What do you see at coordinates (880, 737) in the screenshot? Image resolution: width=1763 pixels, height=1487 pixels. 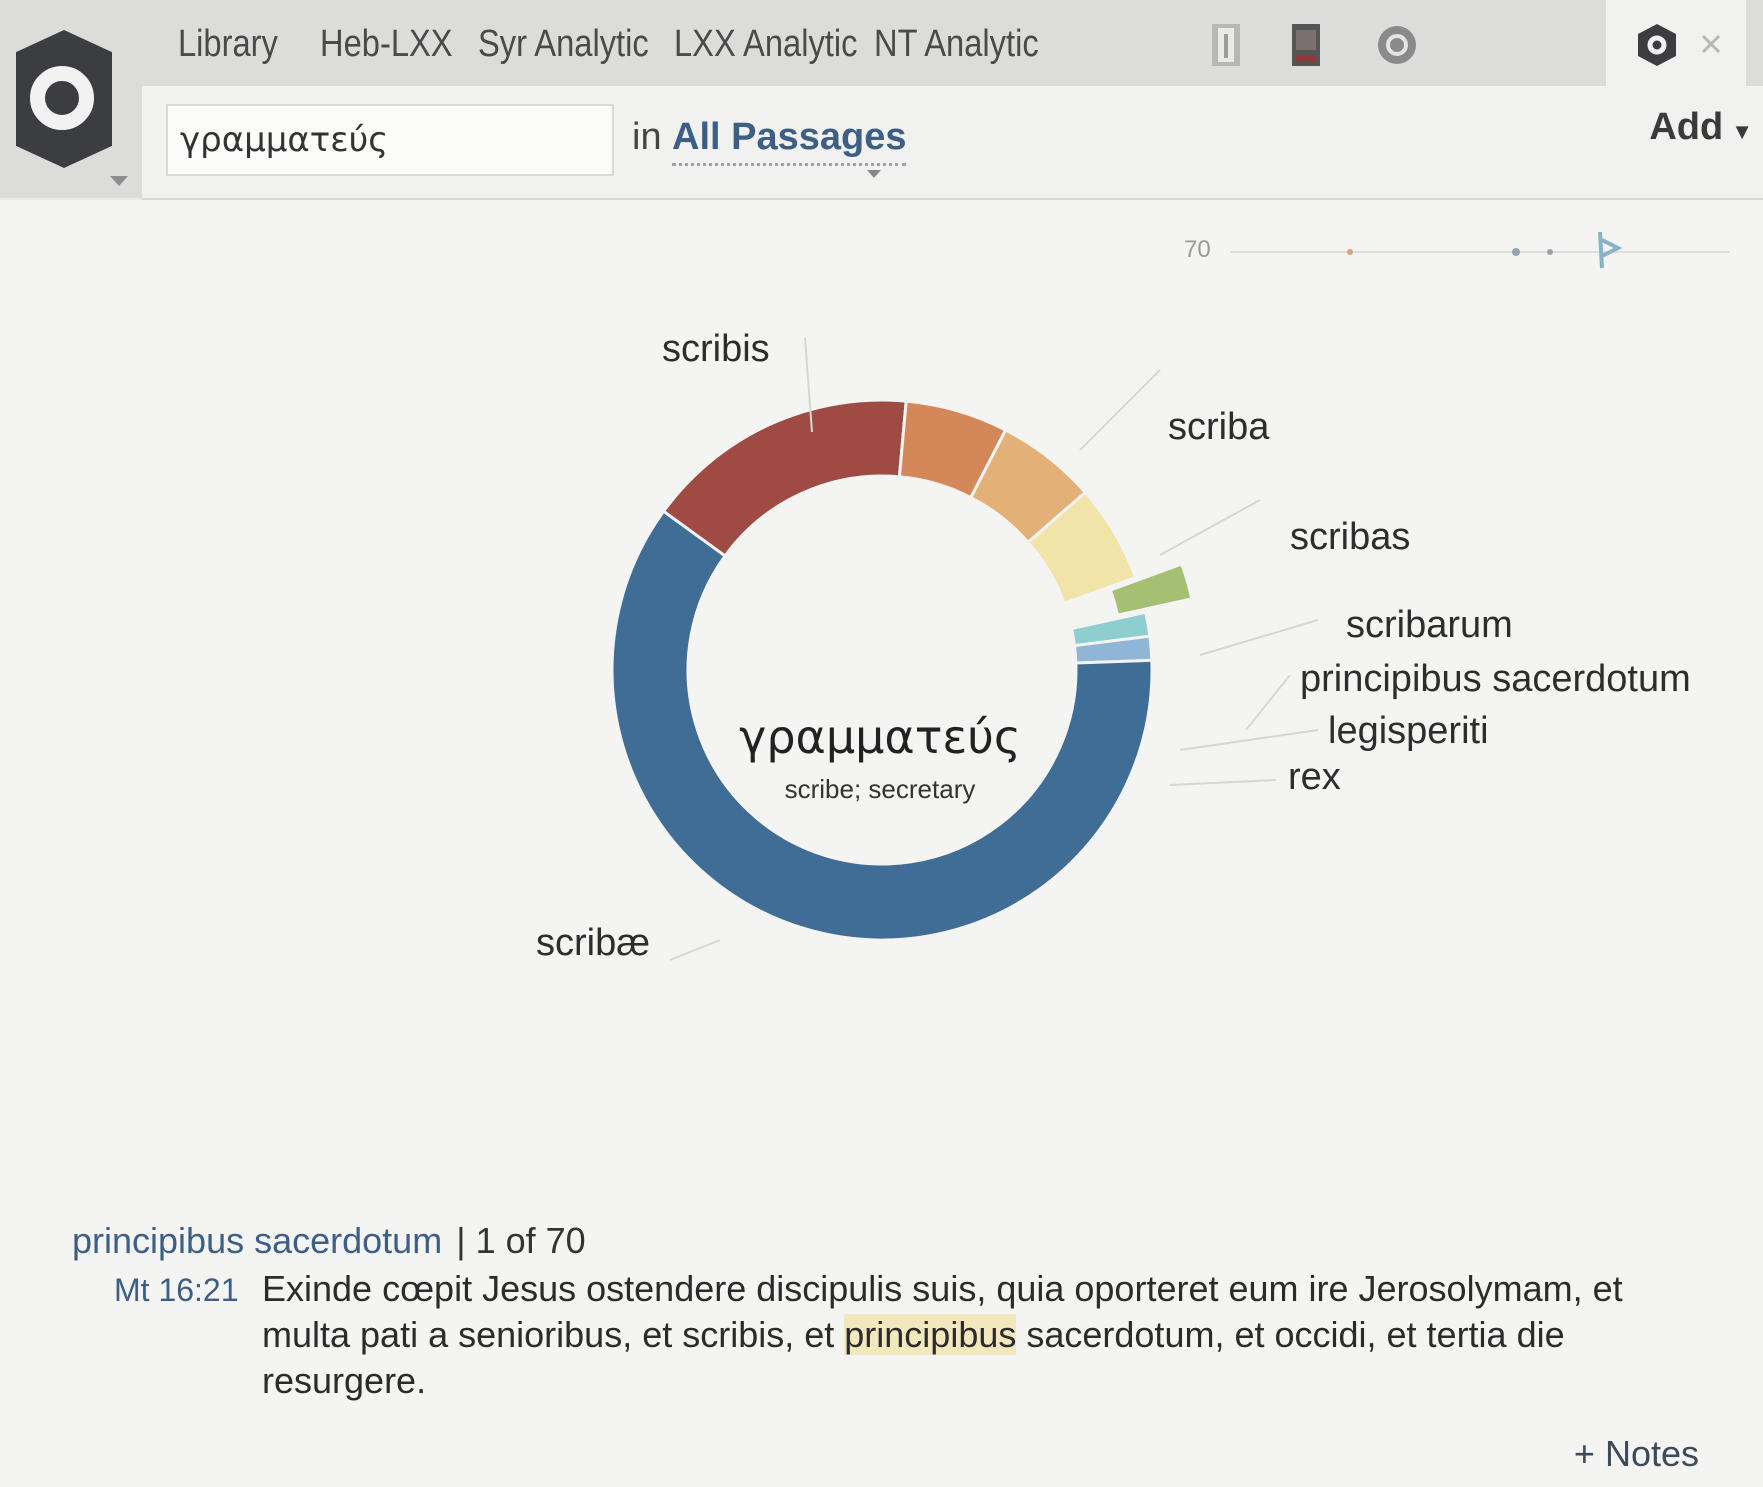 I see `center-lemma: γραμματεύς` at bounding box center [880, 737].